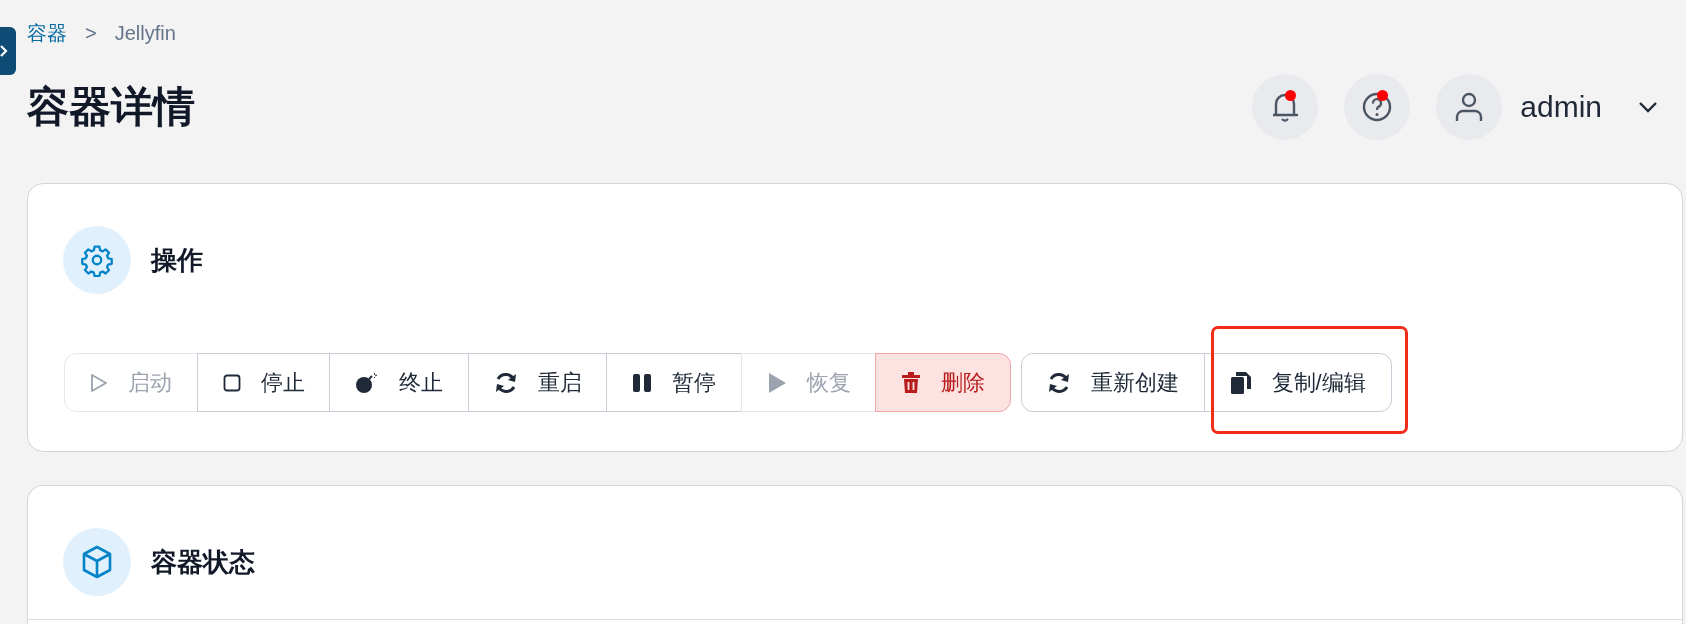 This screenshot has height=624, width=1686. What do you see at coordinates (399, 382) in the screenshot?
I see `action-button: 终止` at bounding box center [399, 382].